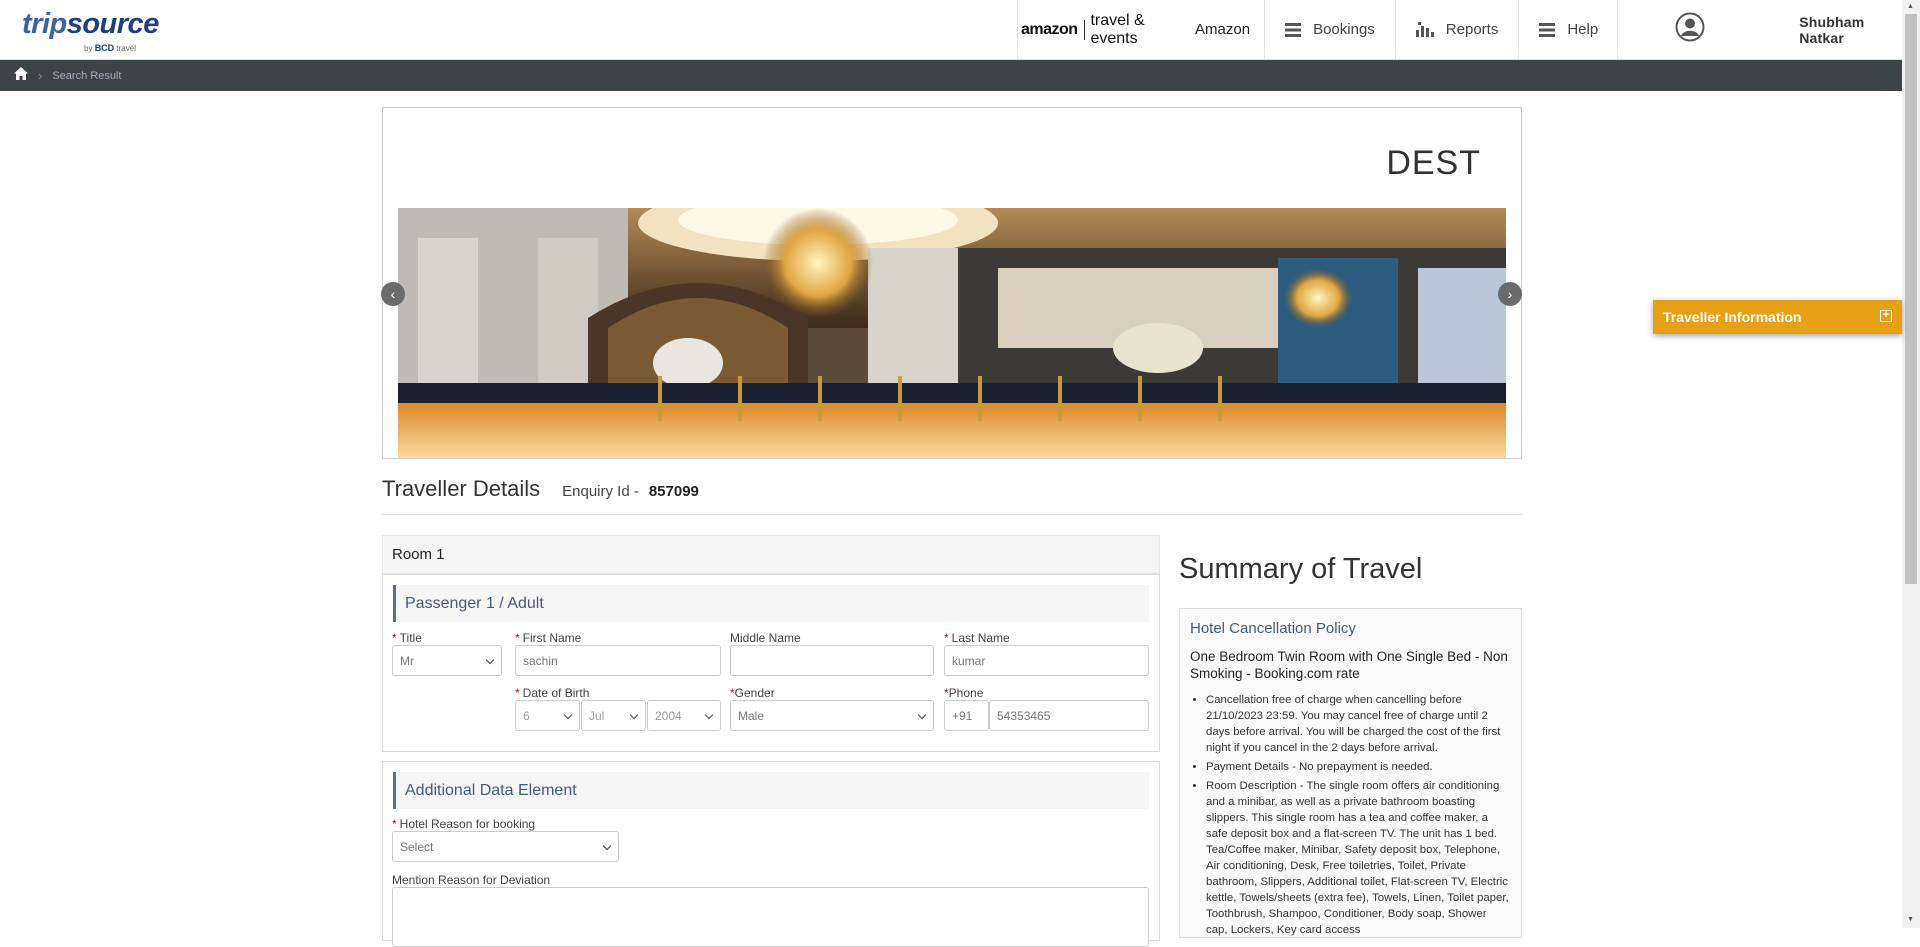 This screenshot has width=1920, height=947. I want to click on nav-help: Help, so click(1567, 29).